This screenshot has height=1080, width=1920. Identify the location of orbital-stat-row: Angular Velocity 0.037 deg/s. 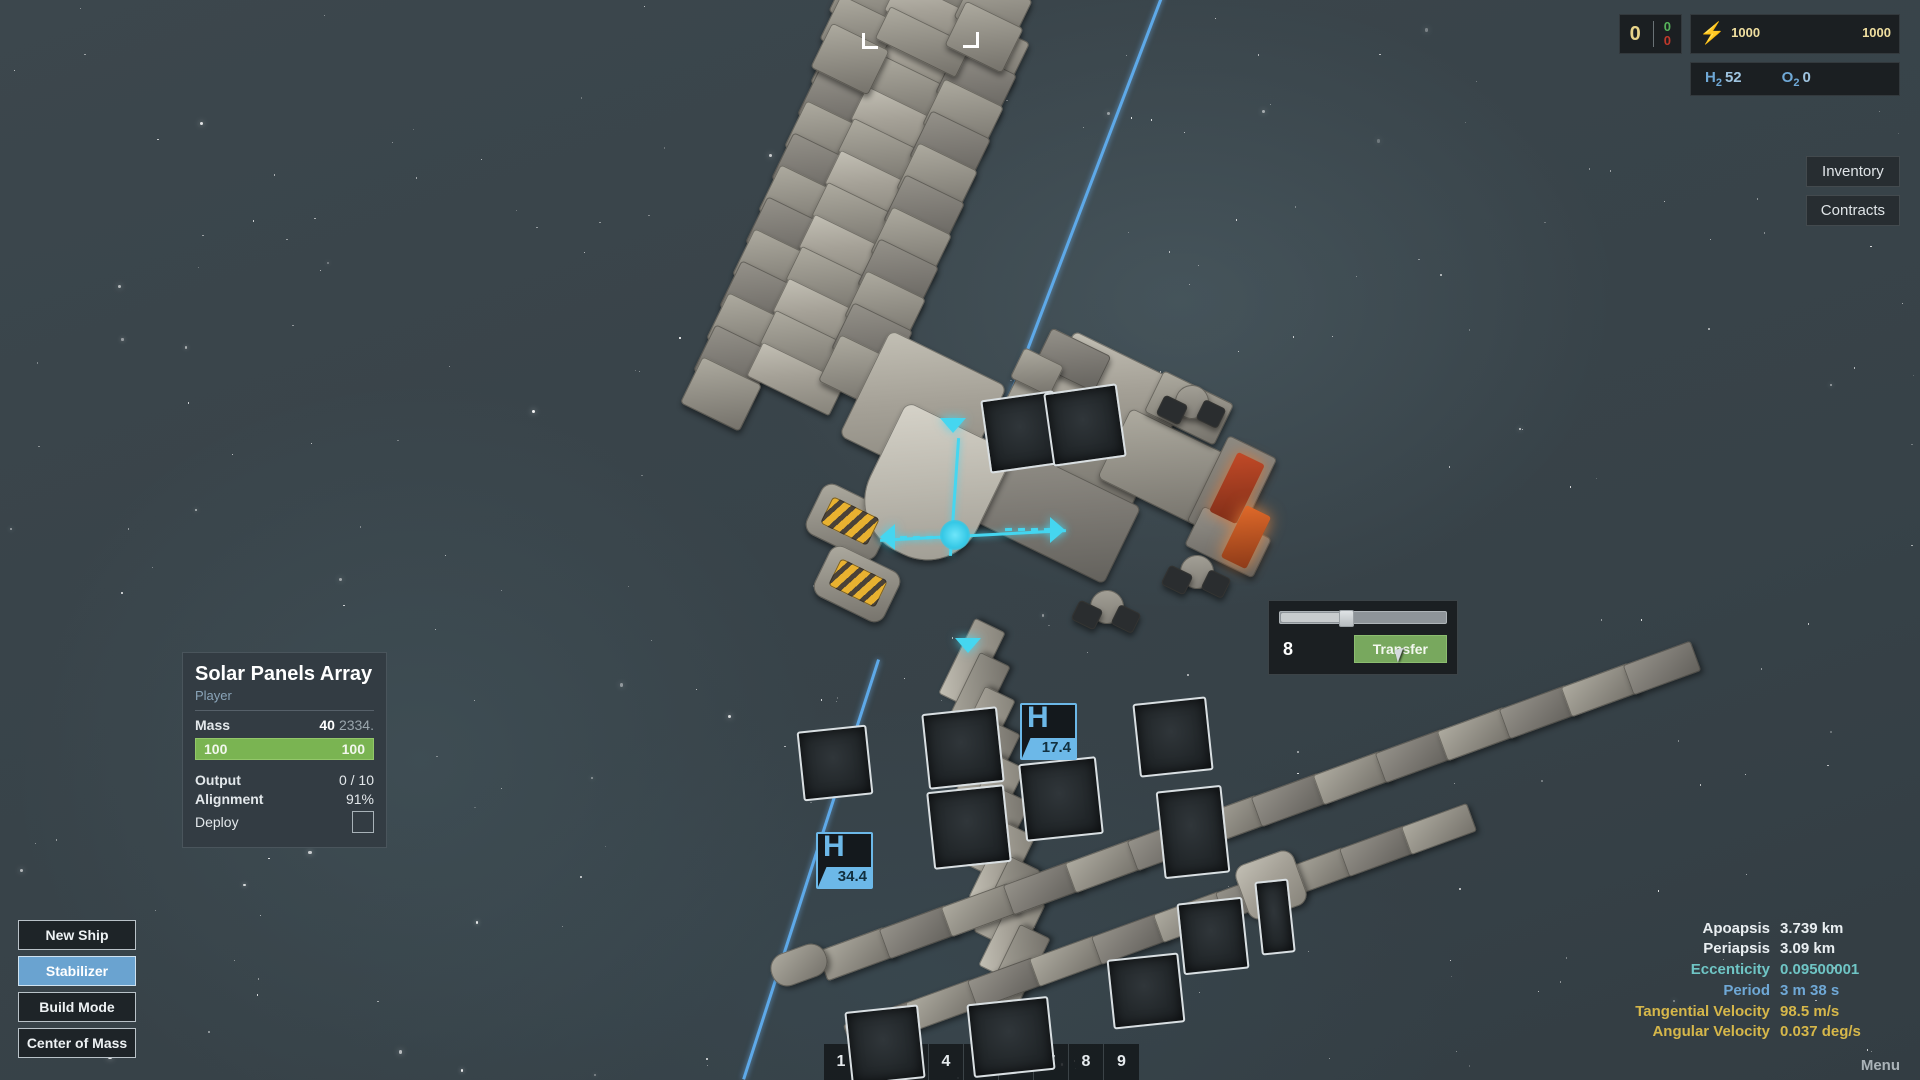
(1746, 1032).